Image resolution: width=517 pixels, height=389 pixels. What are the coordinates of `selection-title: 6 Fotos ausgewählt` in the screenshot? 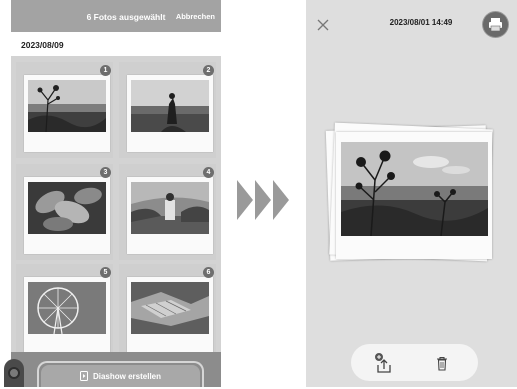 It's located at (126, 17).